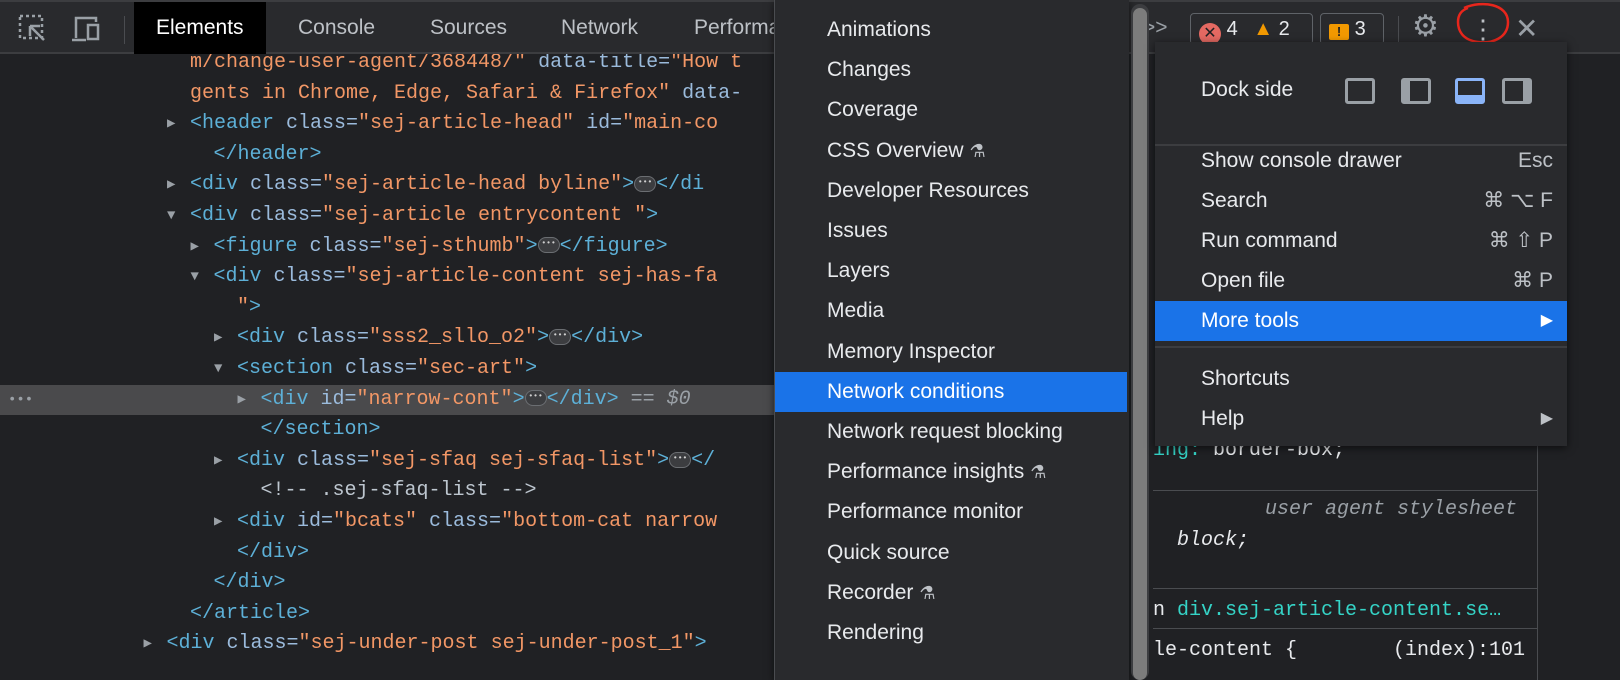 The height and width of the screenshot is (680, 1620). What do you see at coordinates (951, 512) in the screenshot?
I see `menu-item-performance-monitor: Performance monitor` at bounding box center [951, 512].